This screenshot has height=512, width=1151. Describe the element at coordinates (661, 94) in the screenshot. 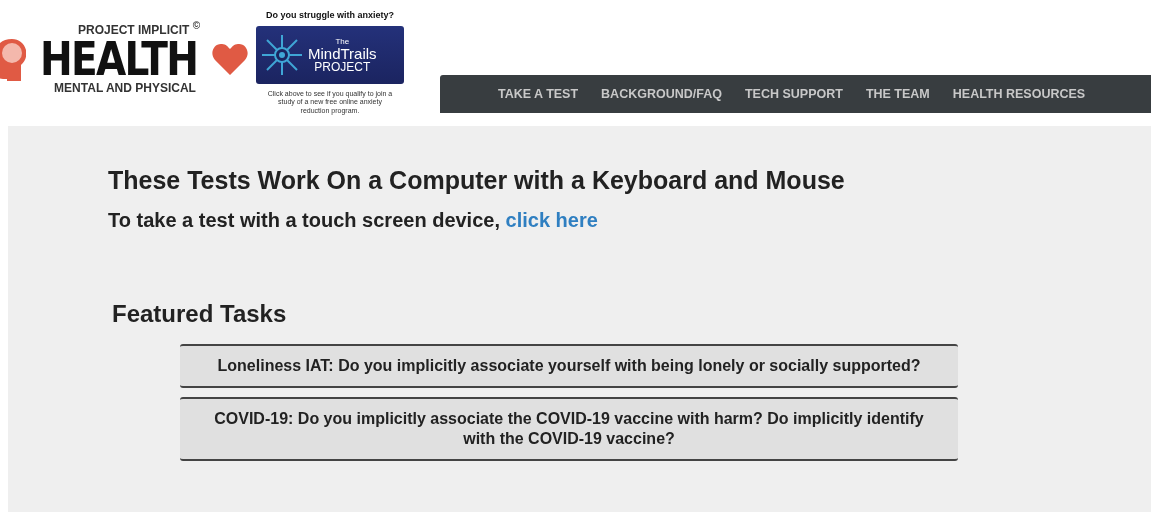

I see `nav-link: BACKGROUND/FAQ` at that location.